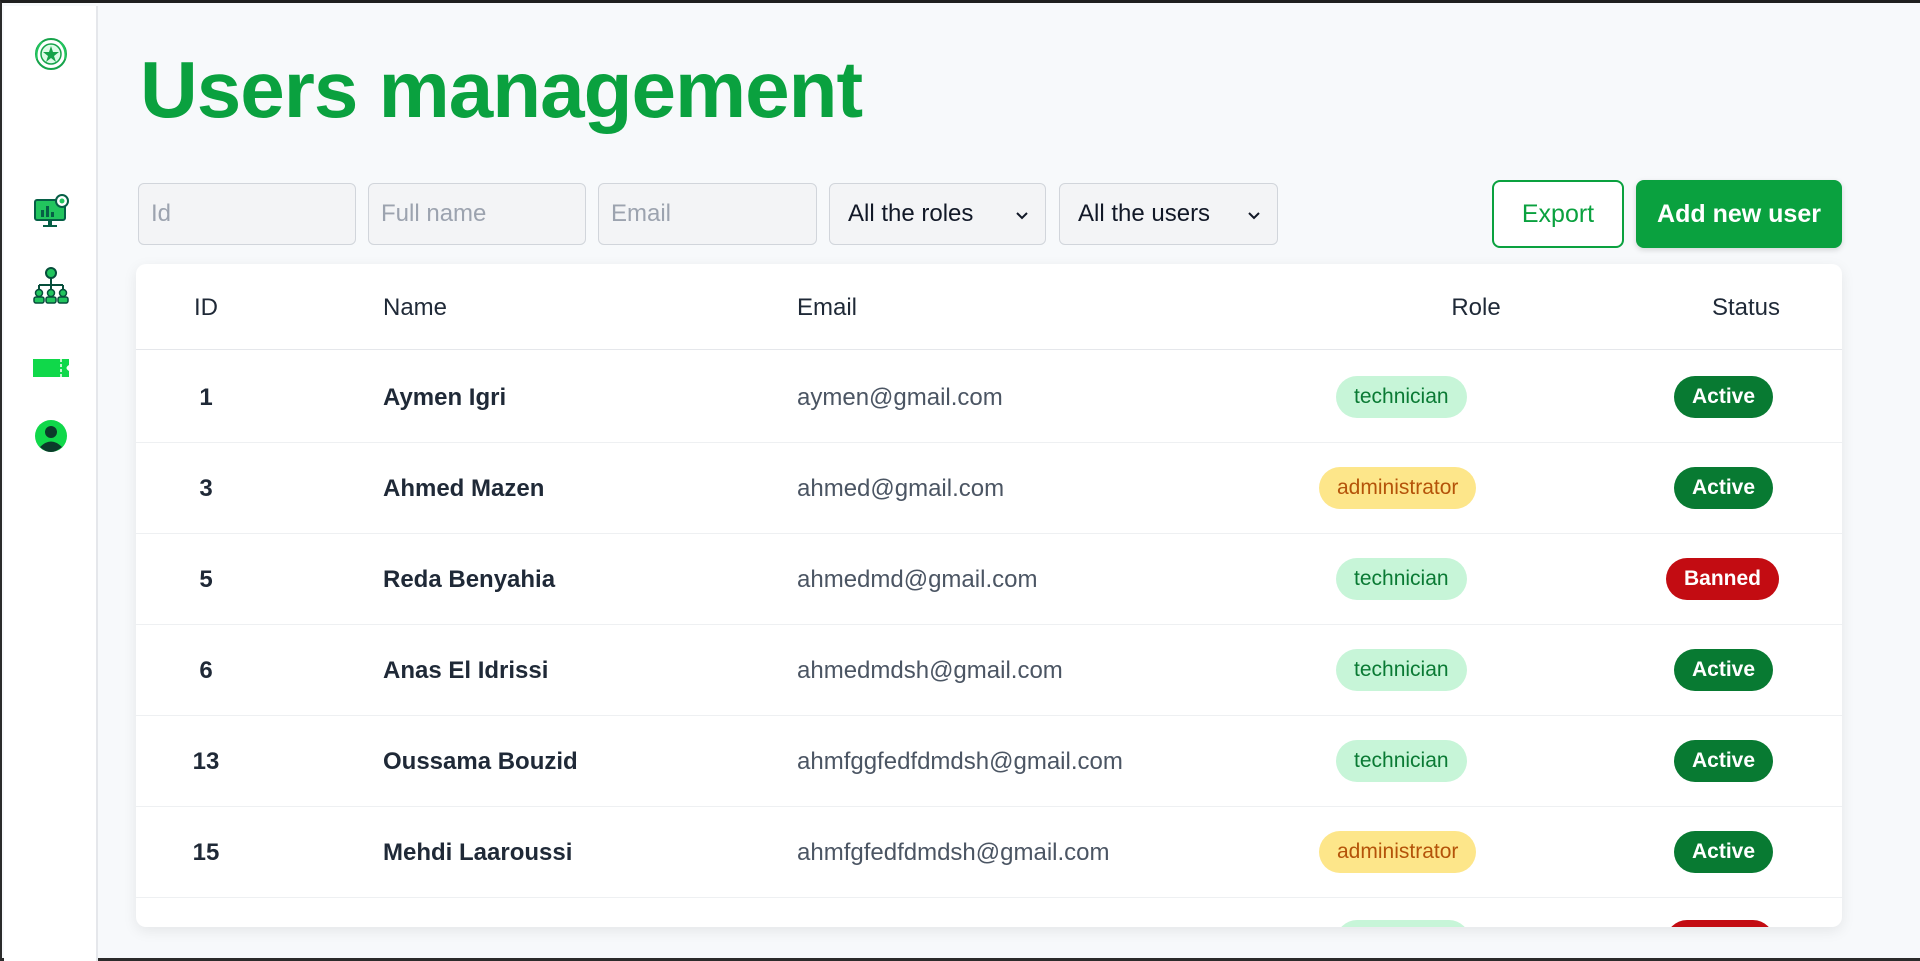 This screenshot has height=961, width=1920. What do you see at coordinates (206, 488) in the screenshot?
I see `user-id: 3` at bounding box center [206, 488].